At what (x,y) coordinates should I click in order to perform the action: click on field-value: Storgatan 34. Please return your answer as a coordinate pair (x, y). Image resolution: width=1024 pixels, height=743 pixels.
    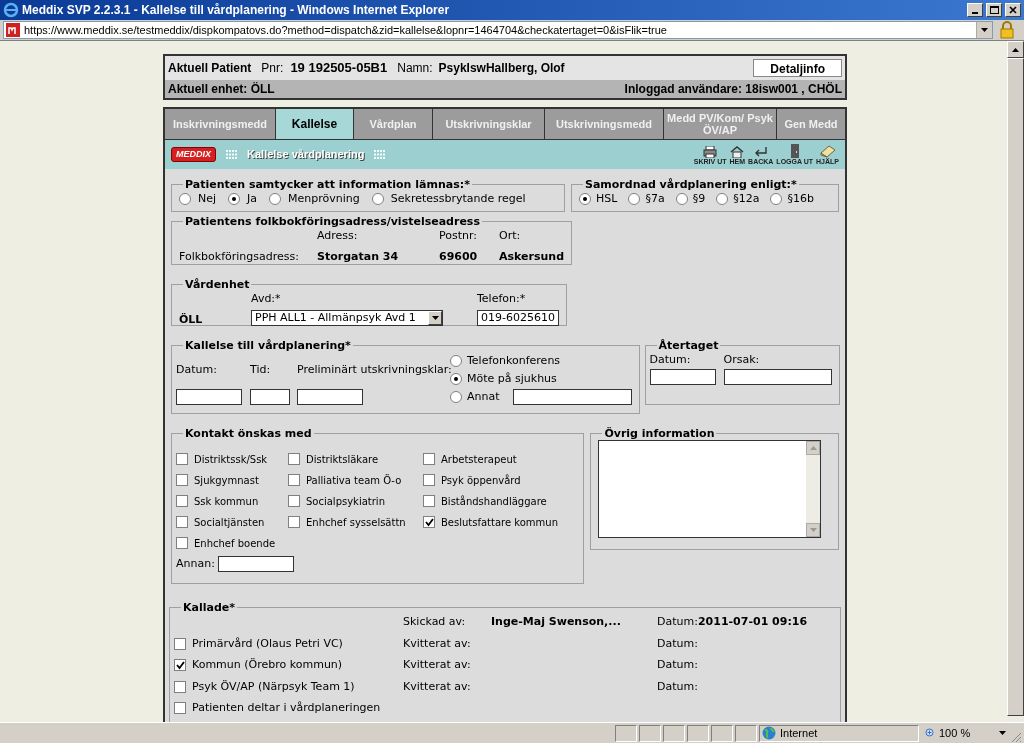
    Looking at the image, I should click on (358, 256).